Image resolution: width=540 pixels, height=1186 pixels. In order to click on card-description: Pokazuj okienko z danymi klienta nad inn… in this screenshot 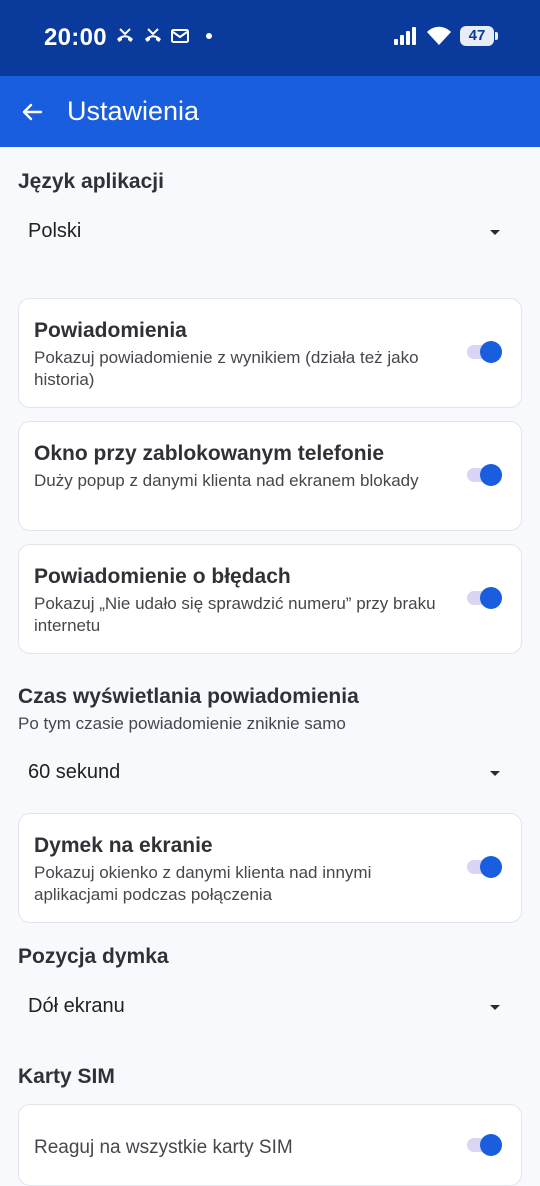, I will do `click(203, 883)`.